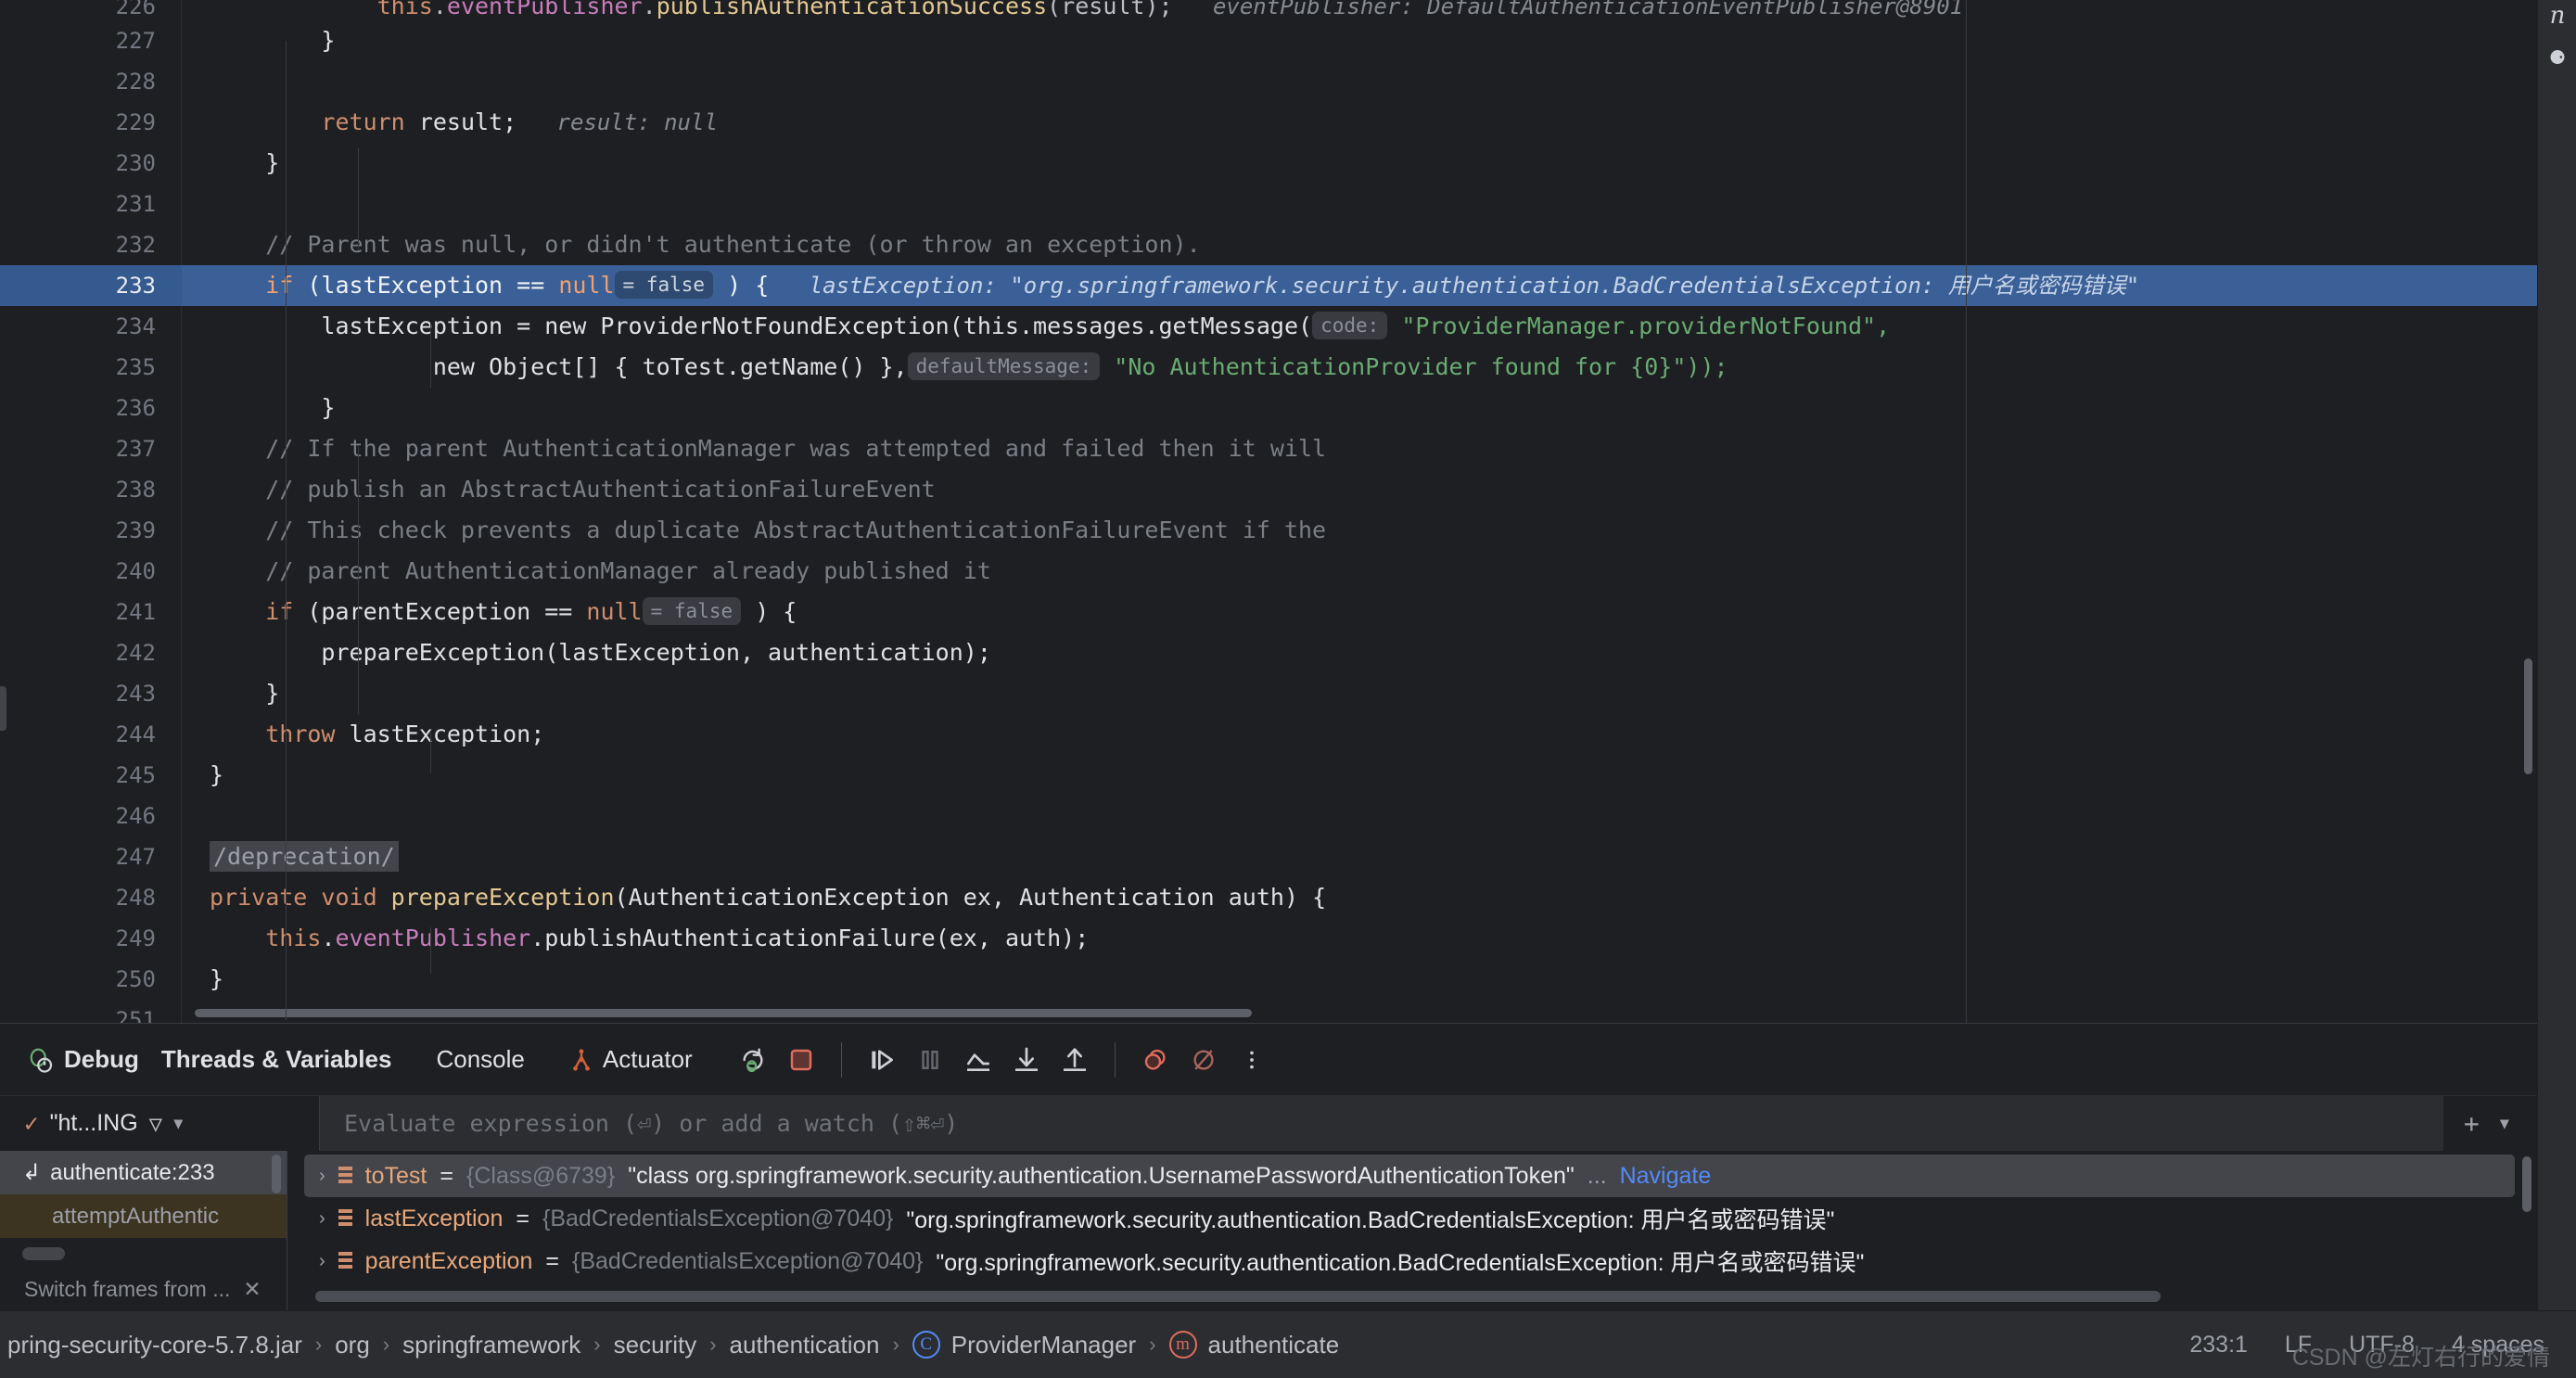  What do you see at coordinates (91, 122) in the screenshot?
I see `line-number: 229` at bounding box center [91, 122].